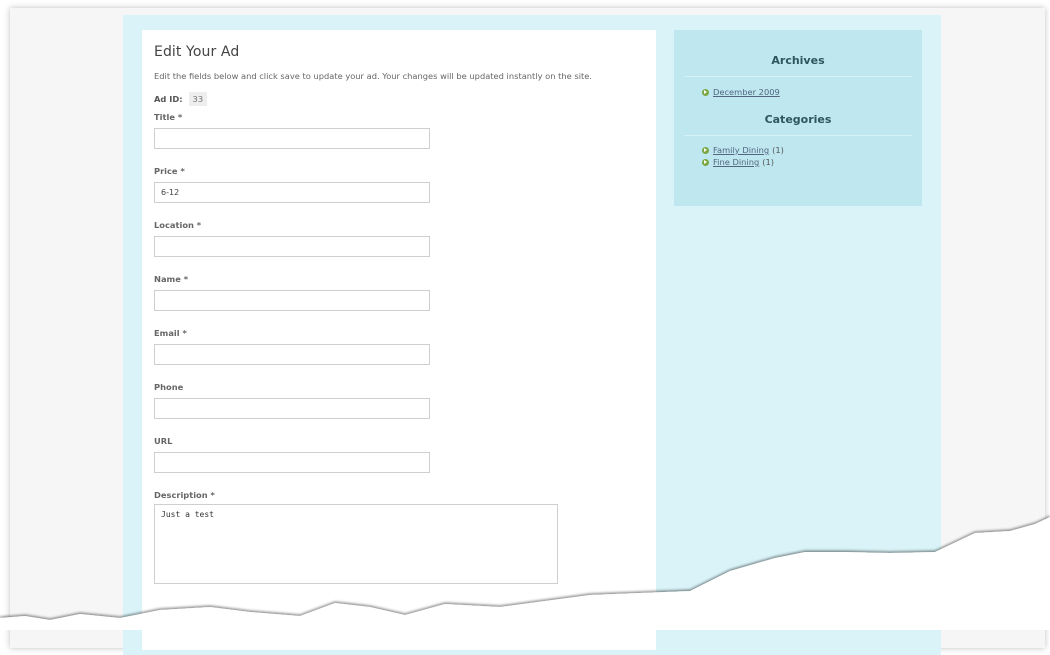  I want to click on category-link-fine-dining: Fine Dining, so click(736, 162).